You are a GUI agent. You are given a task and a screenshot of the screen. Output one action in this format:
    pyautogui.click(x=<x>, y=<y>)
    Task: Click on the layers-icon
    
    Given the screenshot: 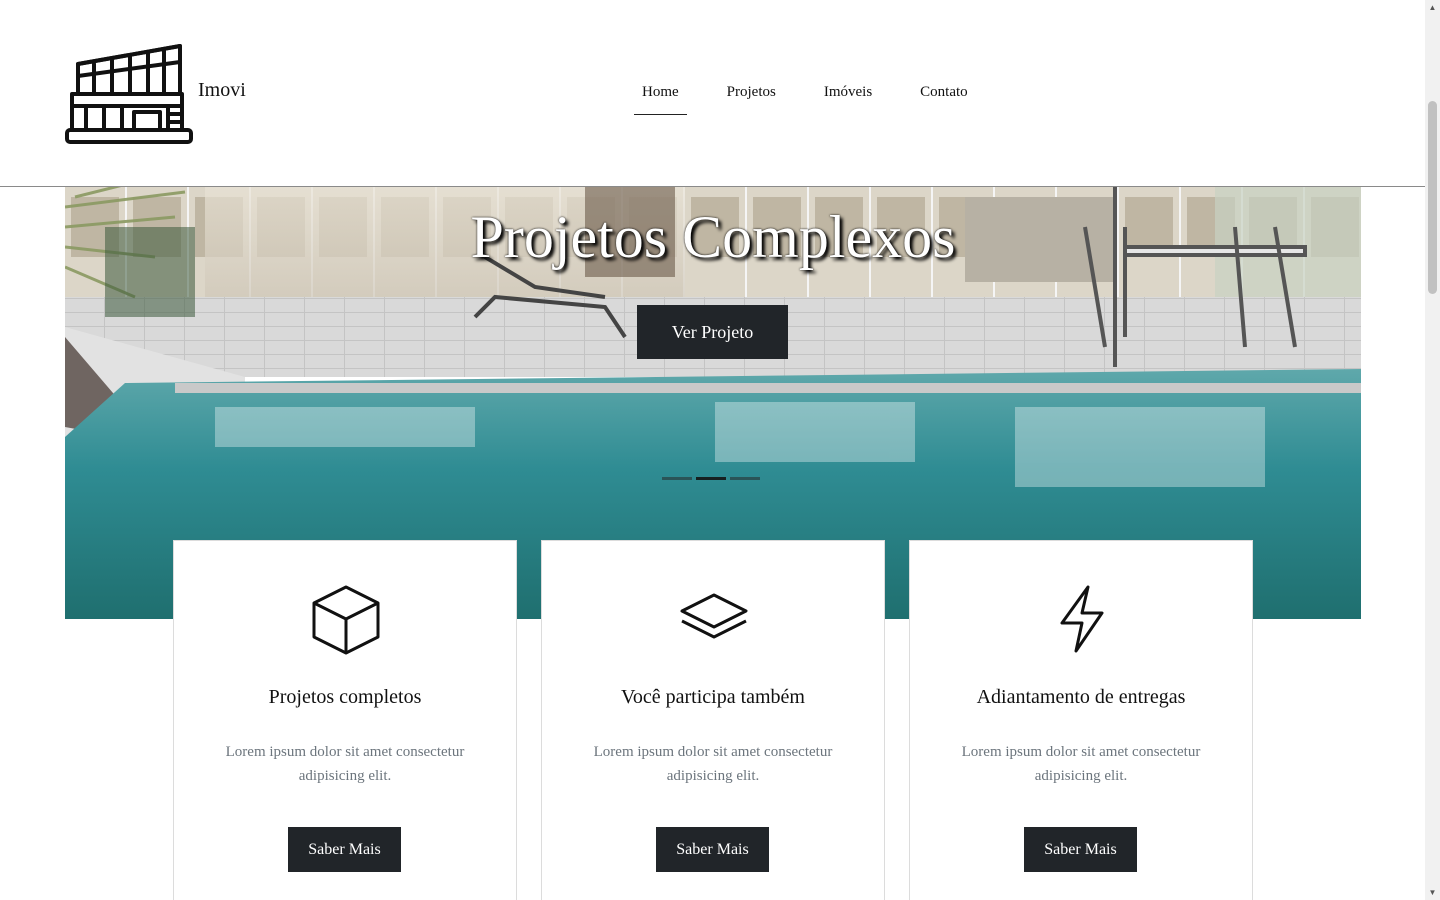 What is the action you would take?
    pyautogui.click(x=714, y=616)
    